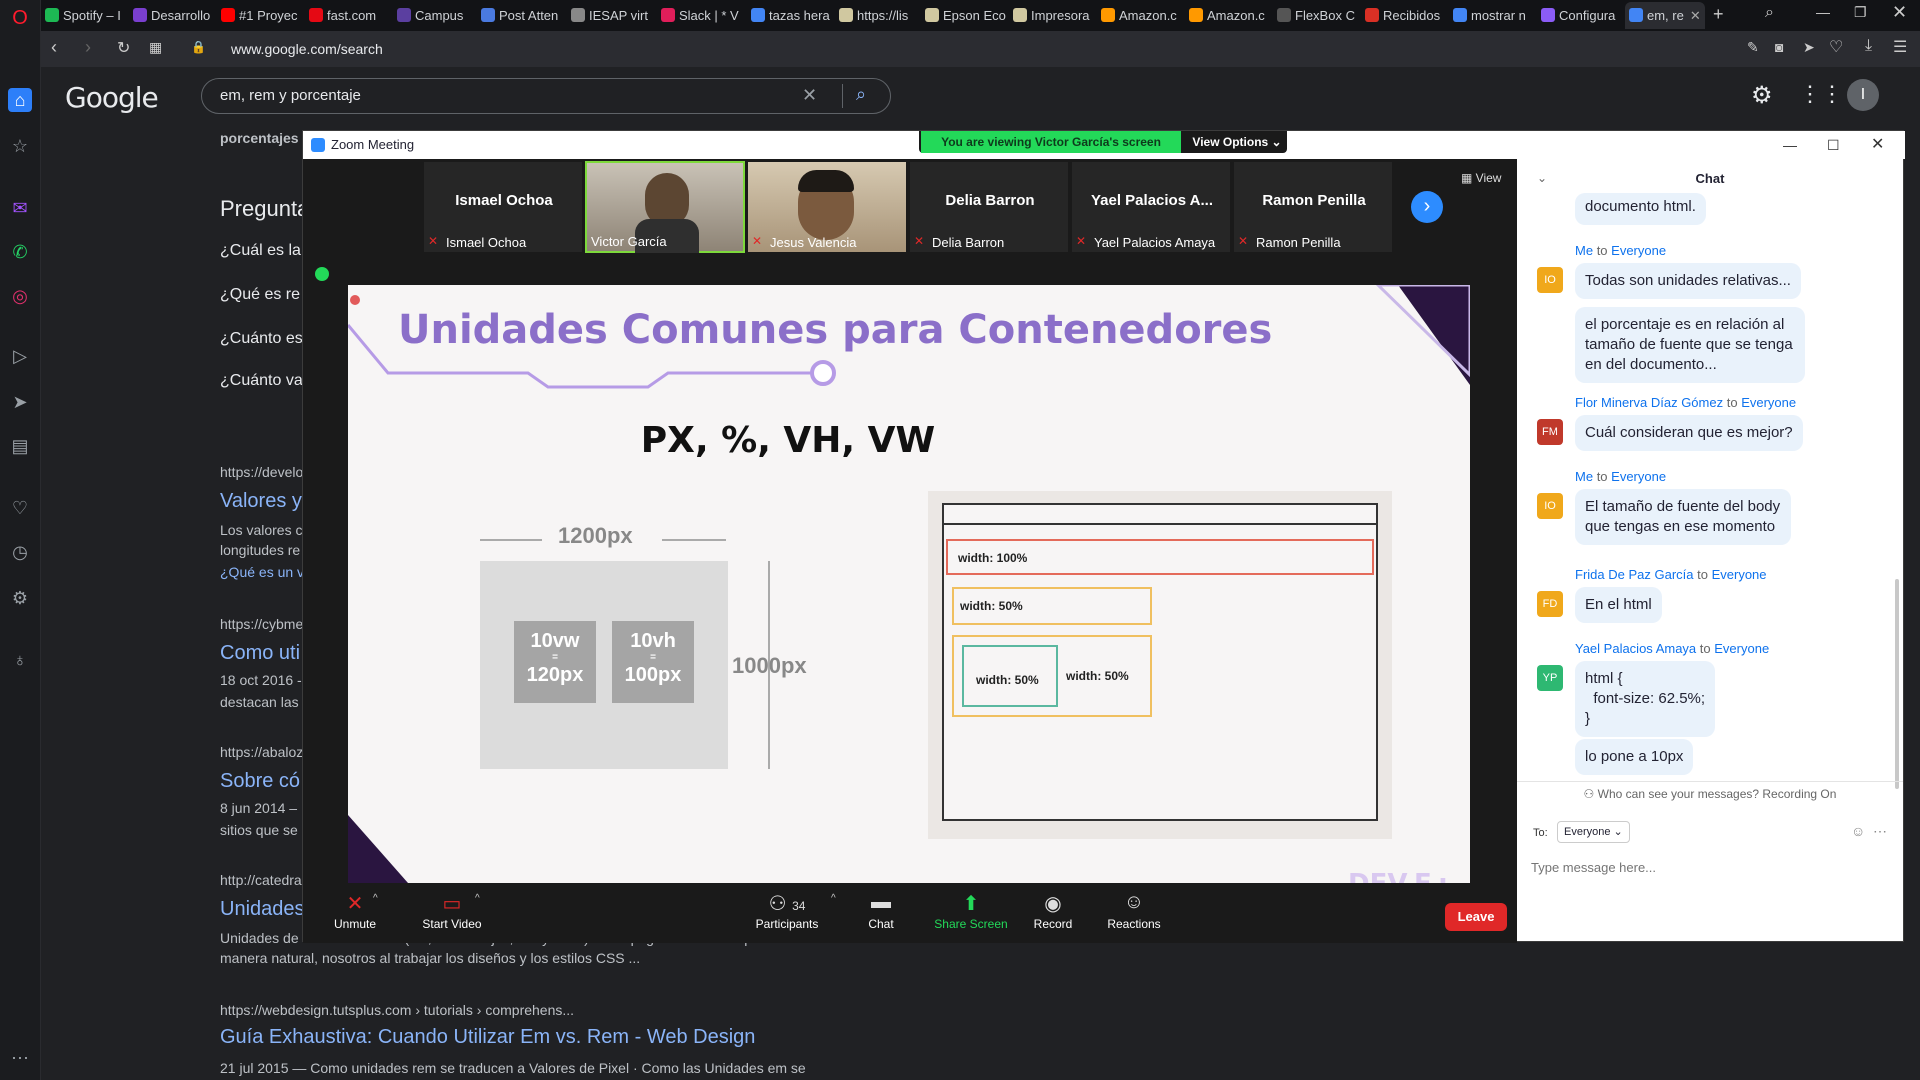  Describe the element at coordinates (827, 207) in the screenshot. I see `participant-tile-video: ✕ Jesus Valencia` at that location.